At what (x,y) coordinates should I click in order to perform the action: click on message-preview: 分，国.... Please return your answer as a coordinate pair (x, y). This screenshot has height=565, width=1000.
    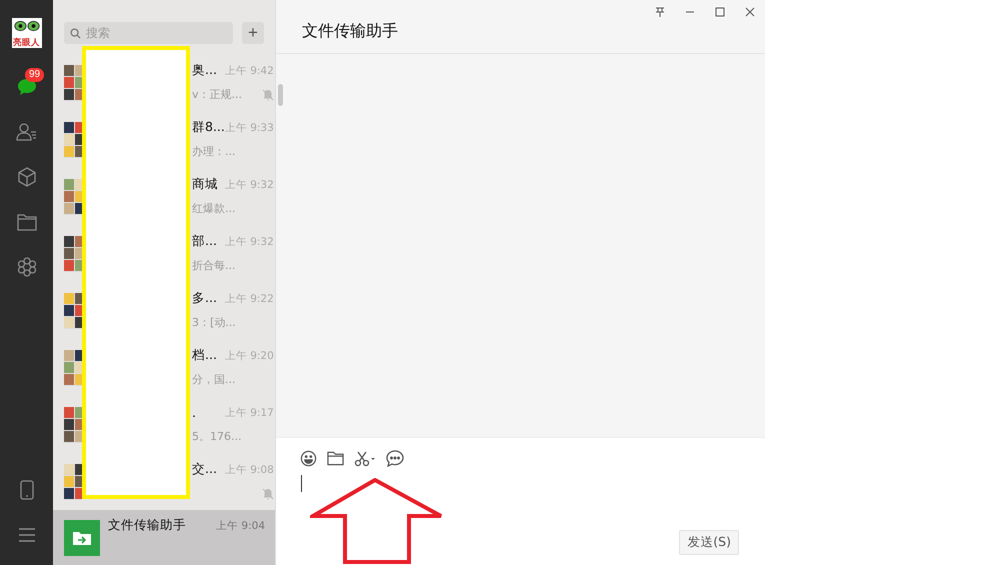
    Looking at the image, I should click on (214, 379).